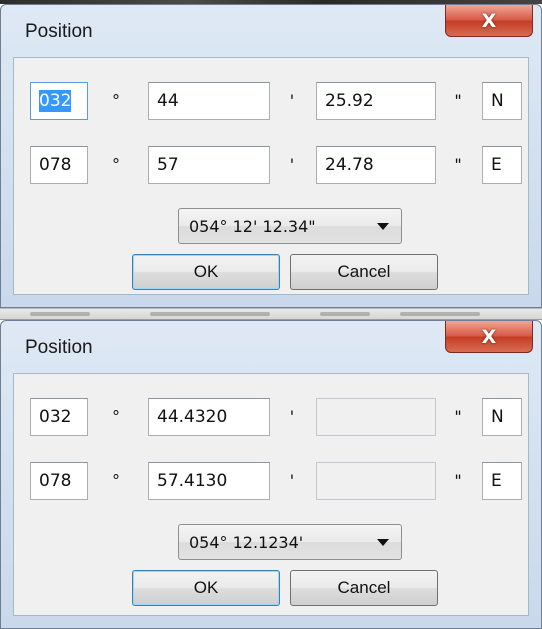 This screenshot has width=542, height=629. Describe the element at coordinates (376, 417) in the screenshot. I see `latitude-seconds-field` at that location.